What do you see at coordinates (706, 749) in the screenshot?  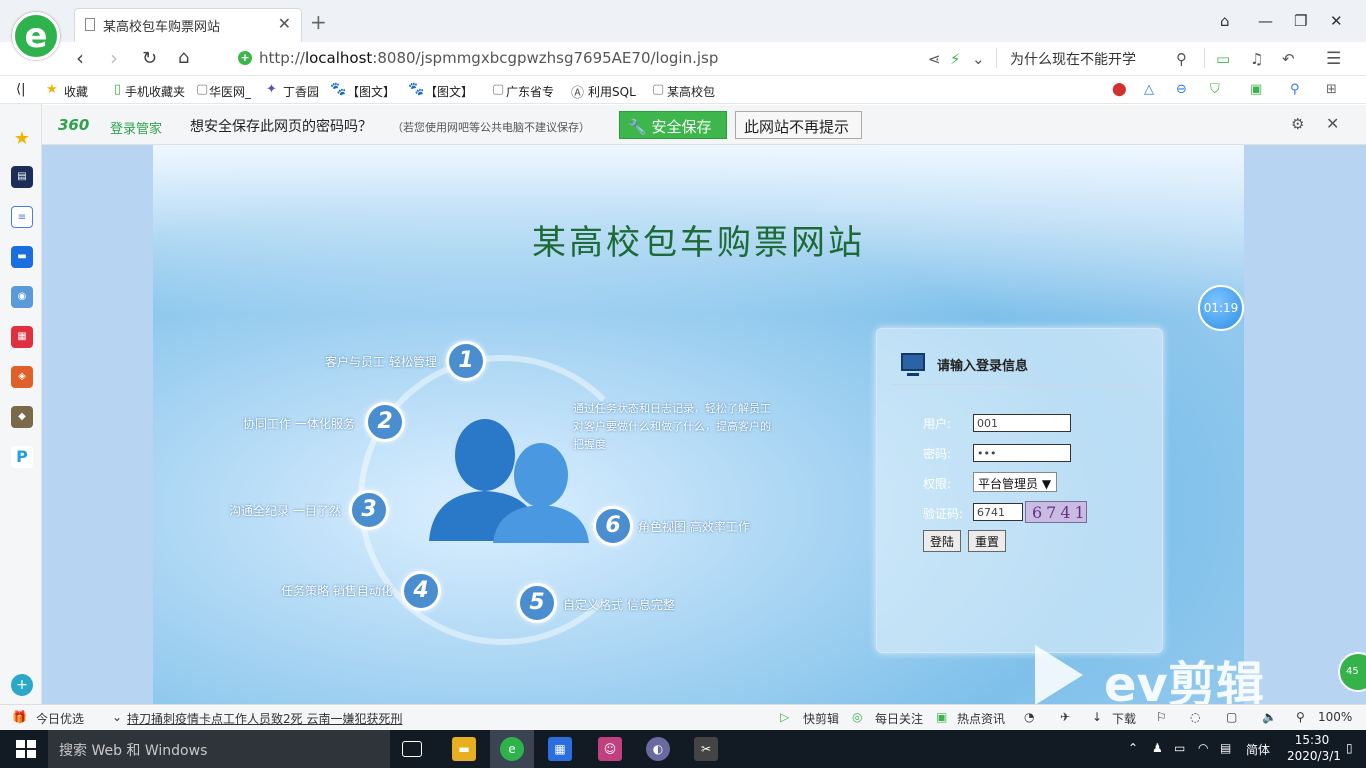 I see `tools-taskbar-icon: ✂` at bounding box center [706, 749].